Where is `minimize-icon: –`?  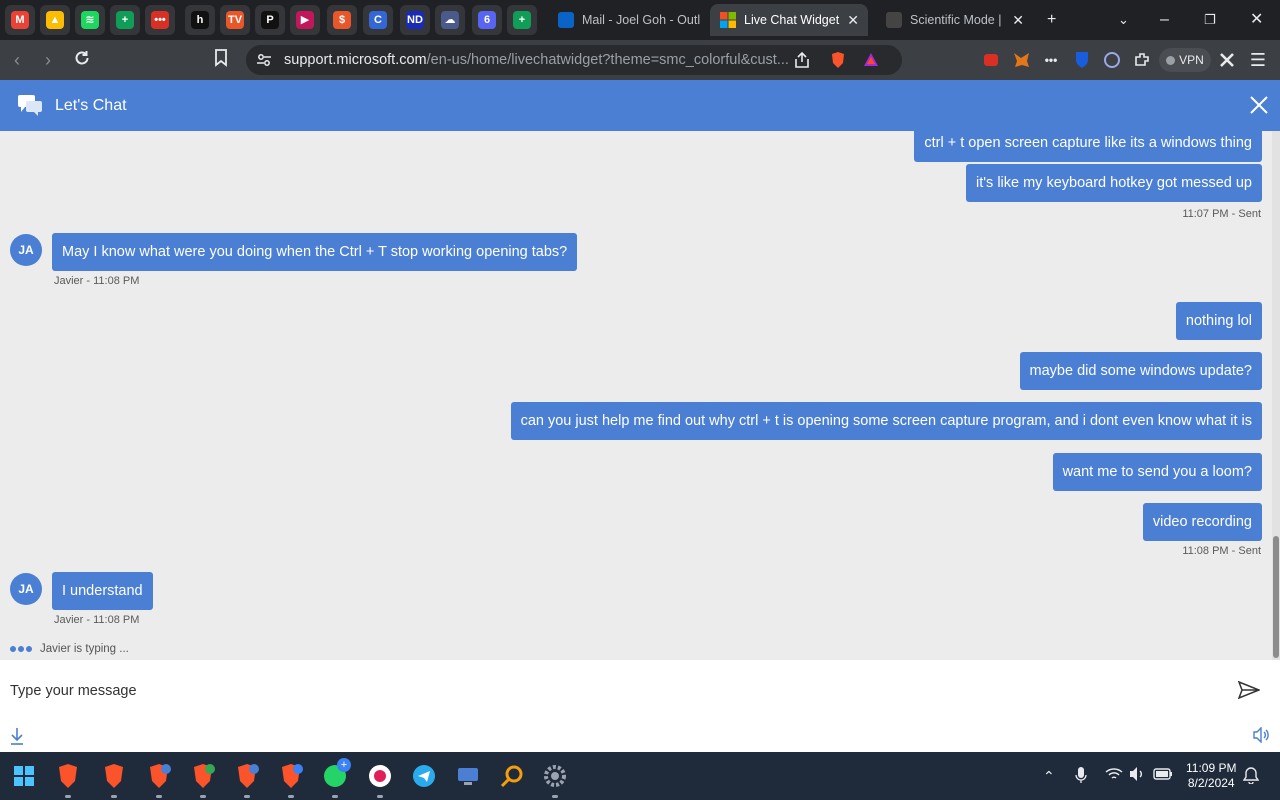
minimize-icon: – is located at coordinates (1164, 20).